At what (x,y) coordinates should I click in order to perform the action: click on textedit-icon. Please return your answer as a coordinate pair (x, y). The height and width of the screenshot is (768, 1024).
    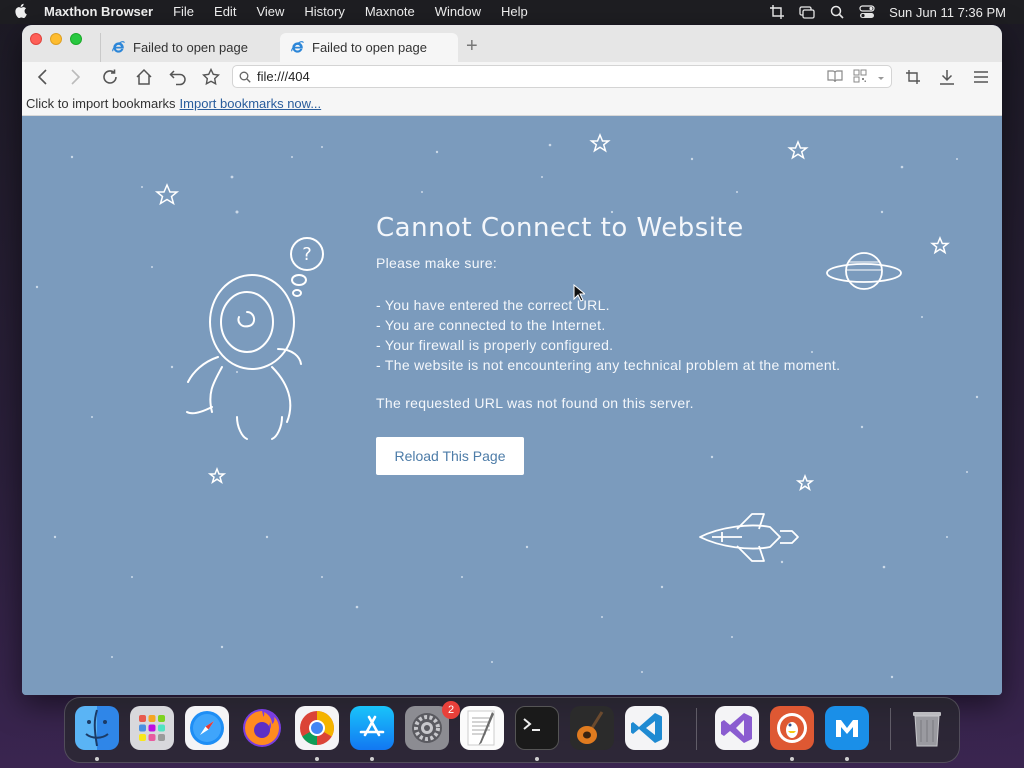
    Looking at the image, I should click on (482, 728).